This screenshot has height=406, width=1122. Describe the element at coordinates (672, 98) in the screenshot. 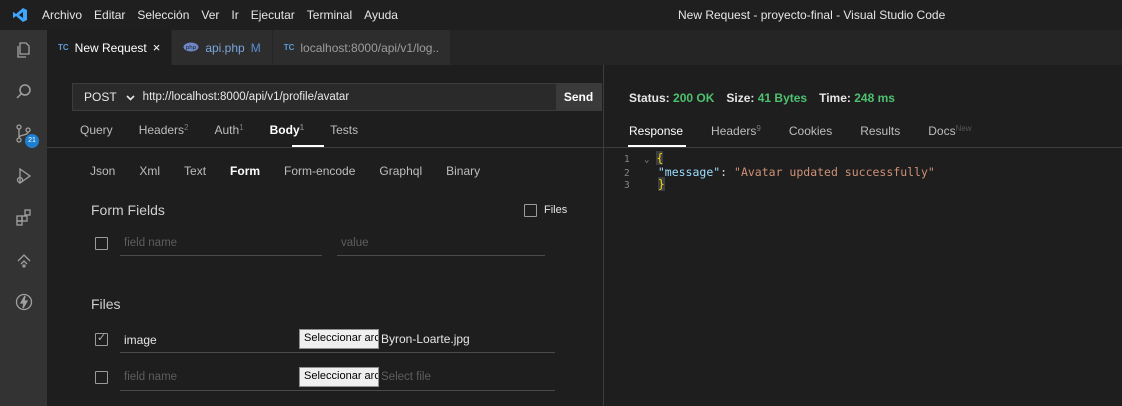

I see `status-field: Status: 200 OK` at that location.